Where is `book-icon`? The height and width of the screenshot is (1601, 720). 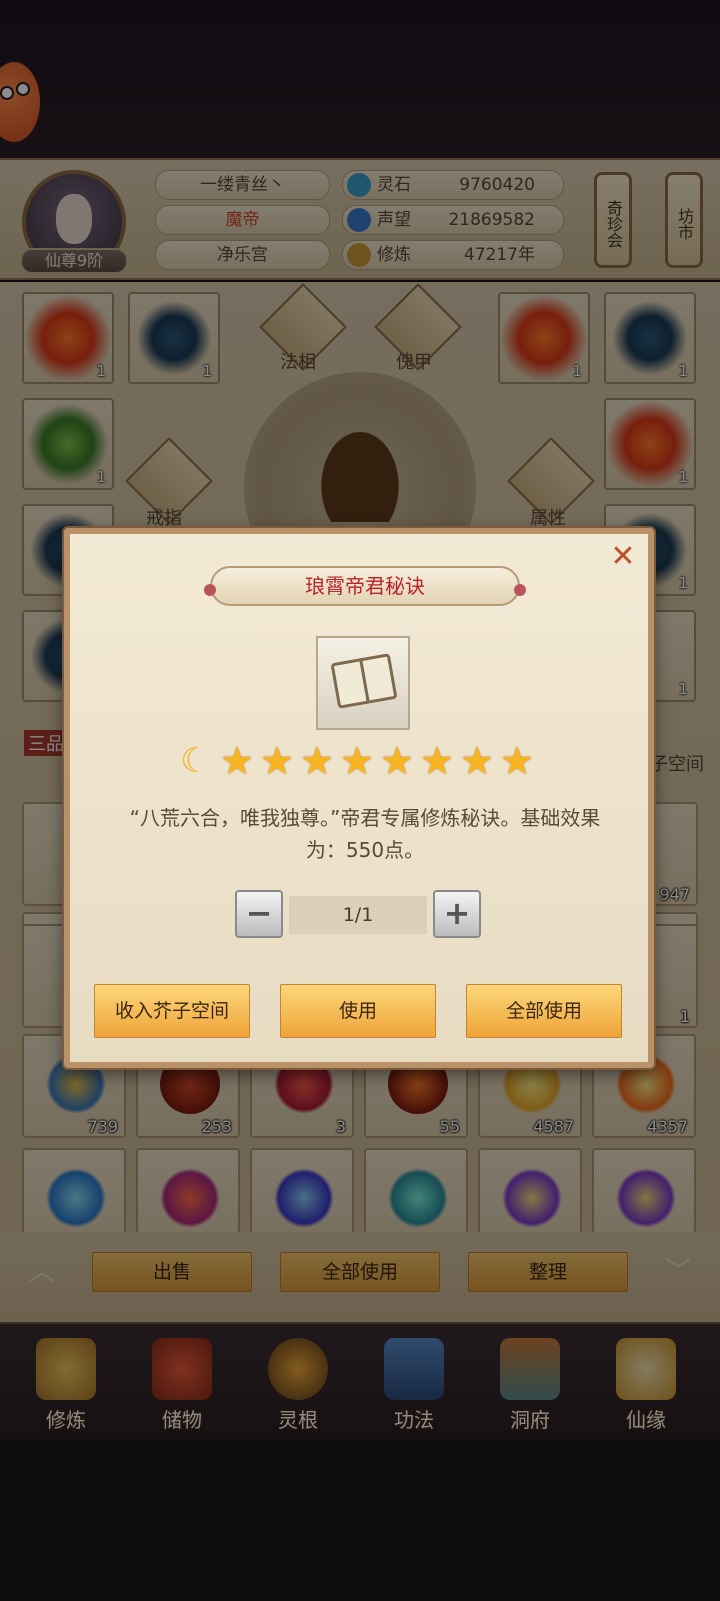
book-icon is located at coordinates (364, 681).